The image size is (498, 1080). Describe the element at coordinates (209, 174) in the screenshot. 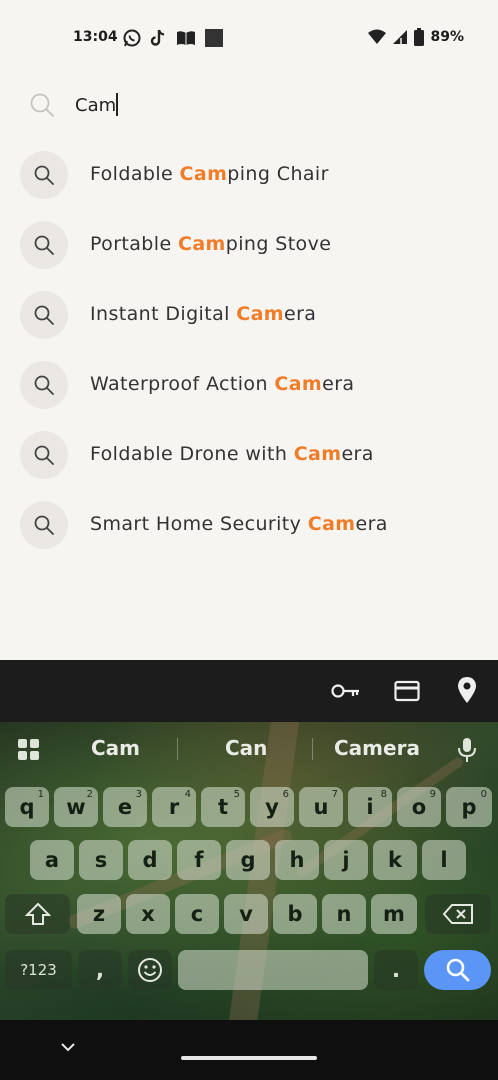

I see `suggestion-text: Foldable Camping Chair` at that location.